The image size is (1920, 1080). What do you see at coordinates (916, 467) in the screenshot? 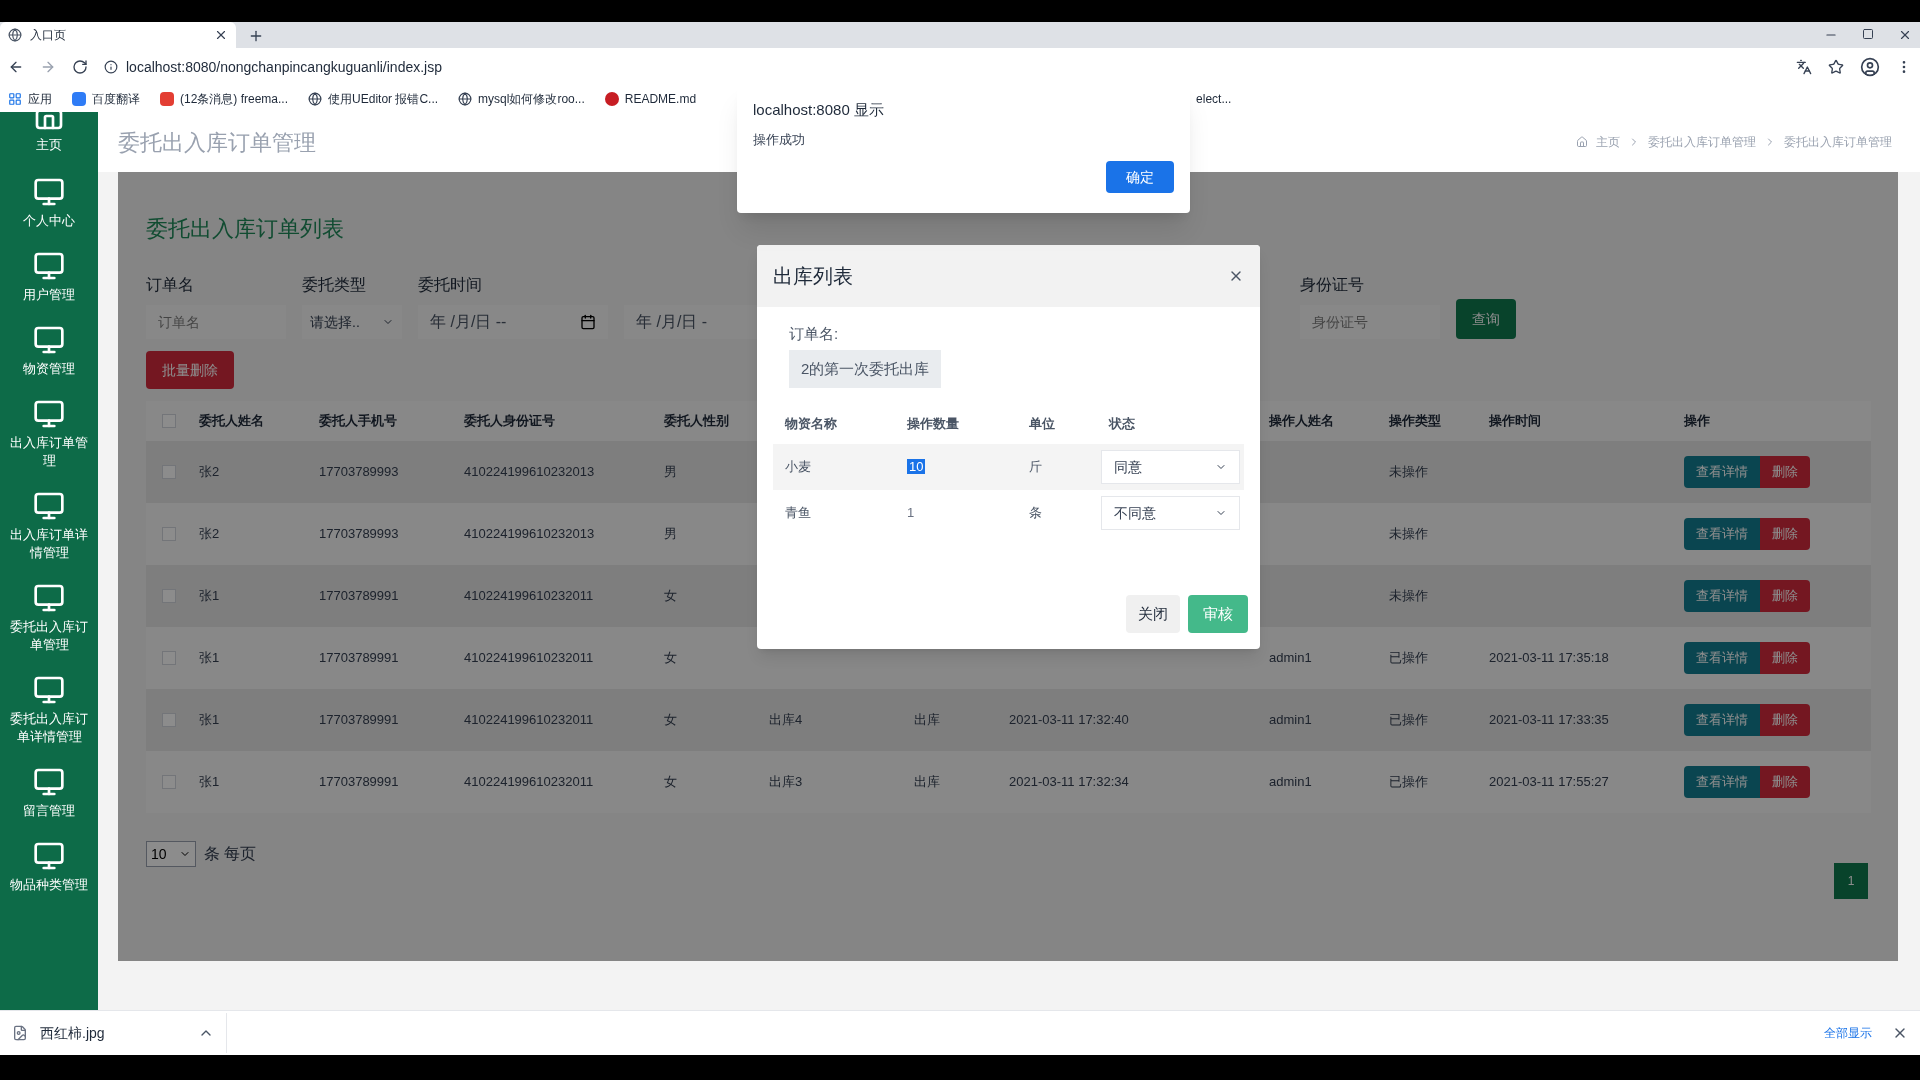
I see `quantity-field: 10` at bounding box center [916, 467].